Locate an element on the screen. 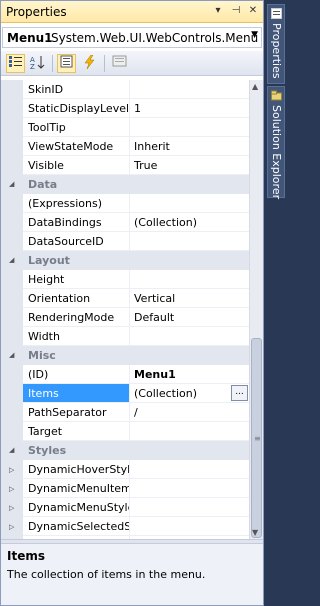  property-name: (Expressions) is located at coordinates (76, 203).